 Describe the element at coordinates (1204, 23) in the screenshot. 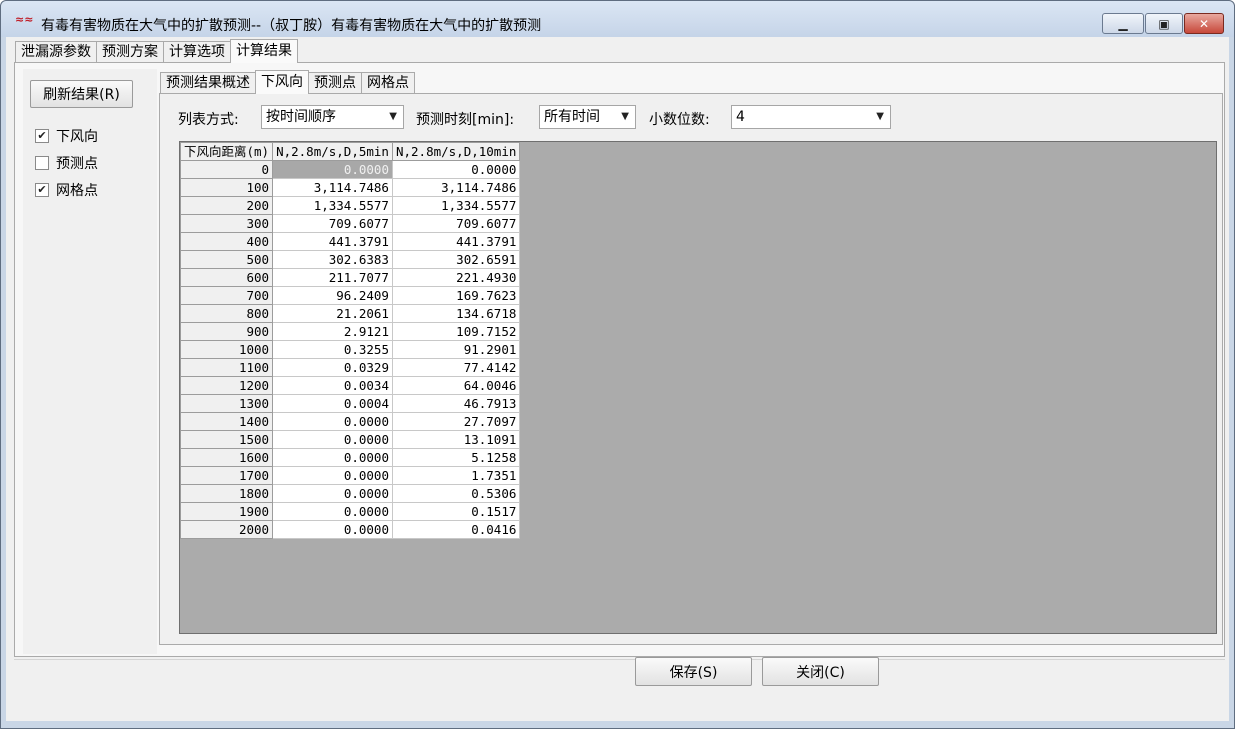

I see `close-window-button: ✕` at that location.